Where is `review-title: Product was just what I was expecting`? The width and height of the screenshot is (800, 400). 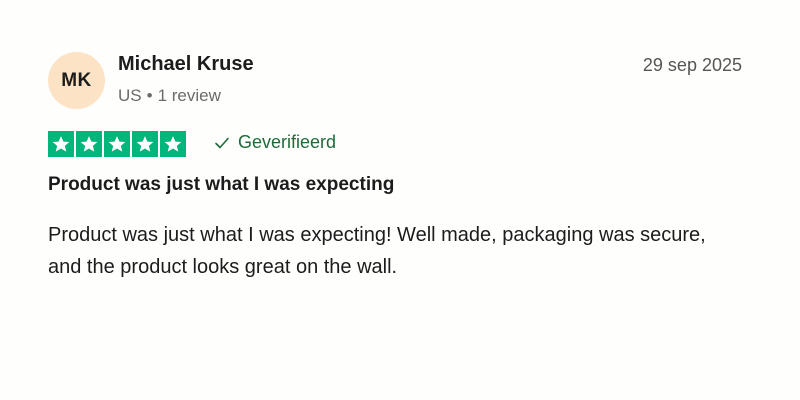
review-title: Product was just what I was expecting is located at coordinates (221, 184).